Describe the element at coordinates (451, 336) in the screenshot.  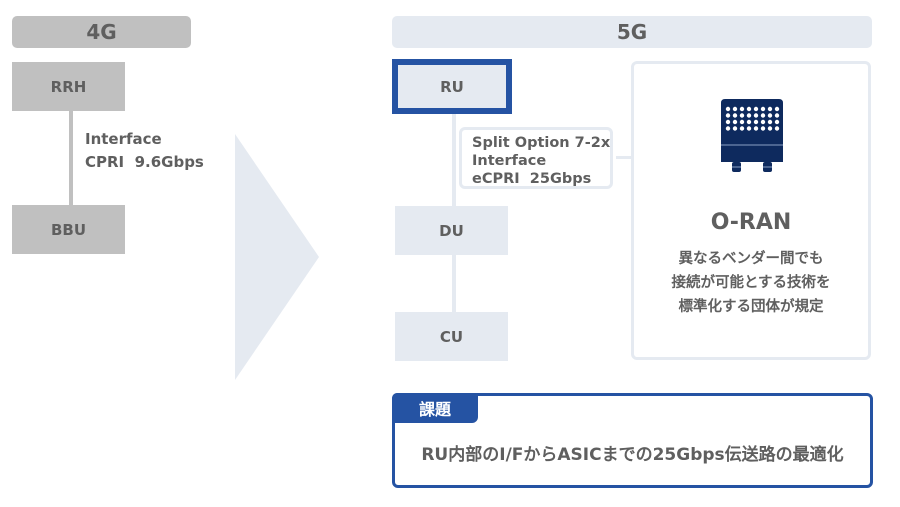
I see `box-cu: CU` at that location.